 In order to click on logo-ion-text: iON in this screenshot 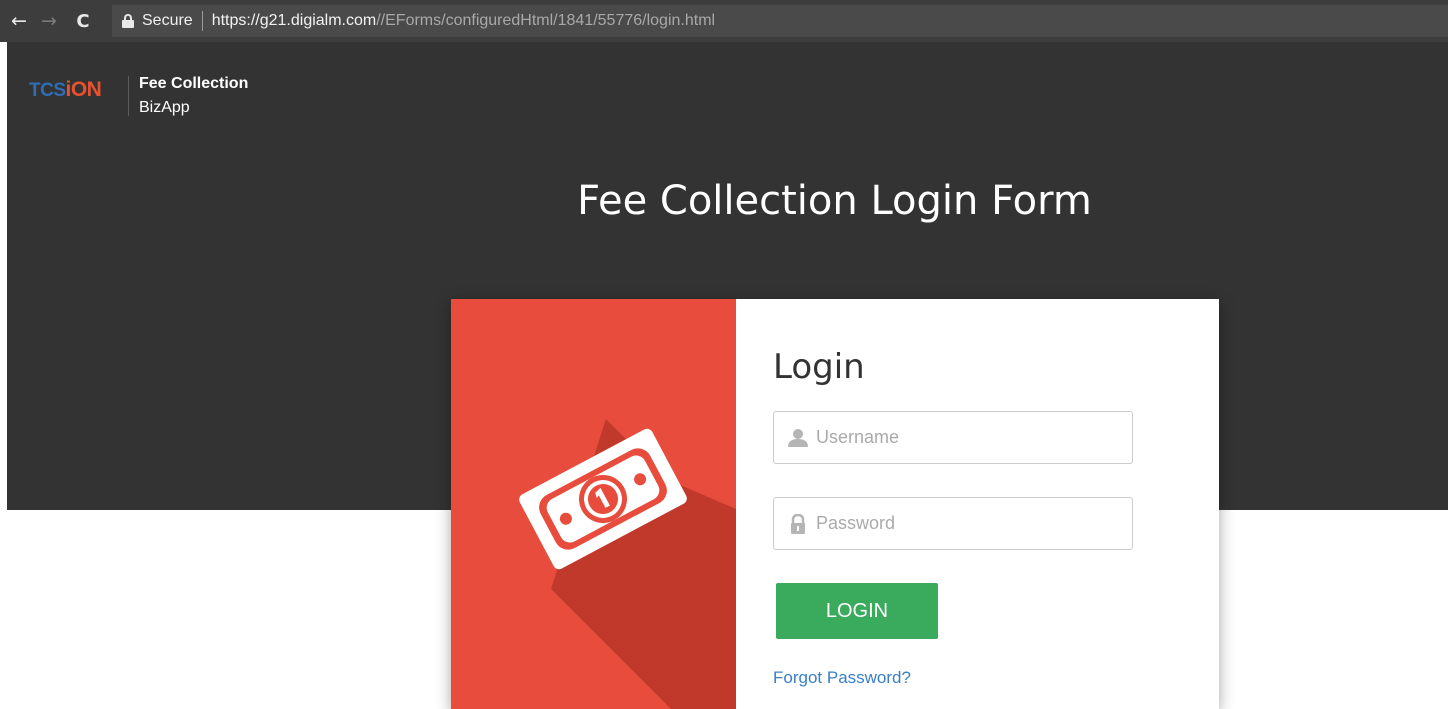, I will do `click(83, 89)`.